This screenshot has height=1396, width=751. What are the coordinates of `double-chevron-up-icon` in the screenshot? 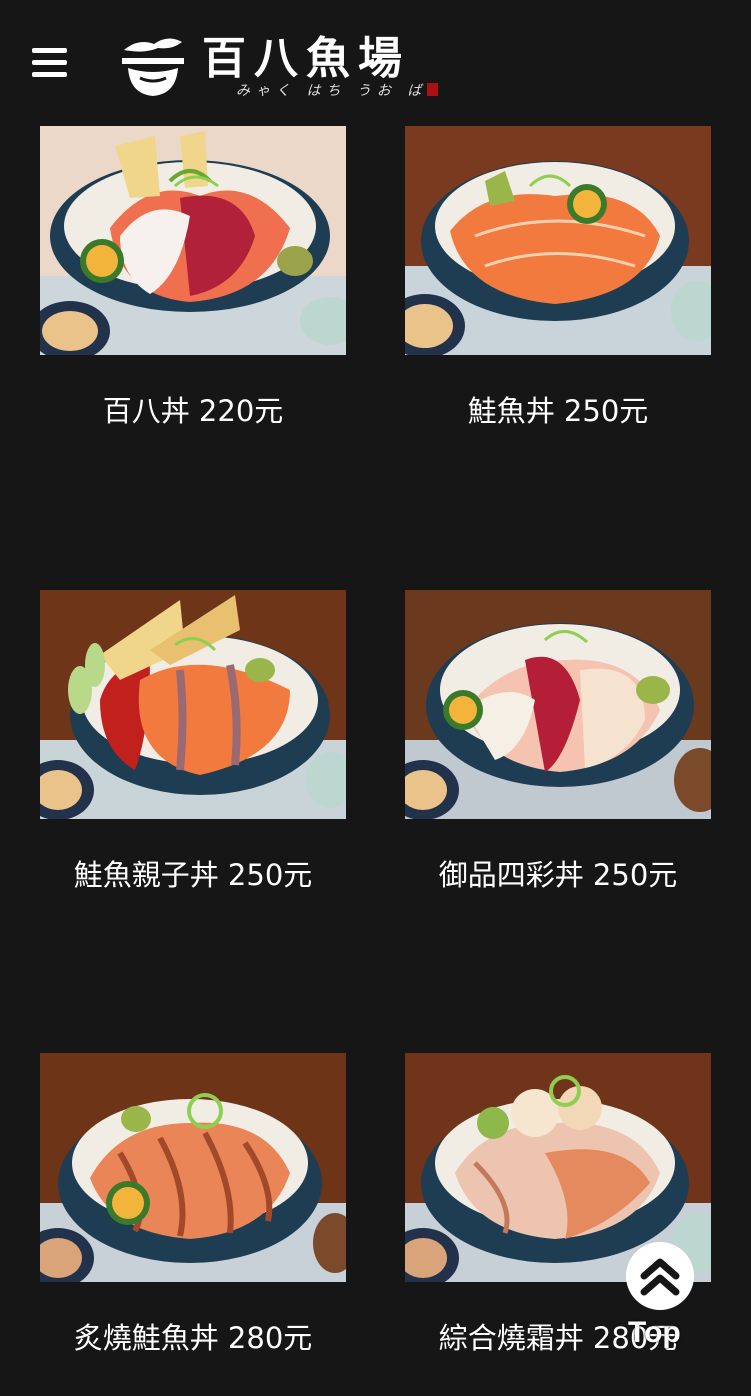 It's located at (660, 1277).